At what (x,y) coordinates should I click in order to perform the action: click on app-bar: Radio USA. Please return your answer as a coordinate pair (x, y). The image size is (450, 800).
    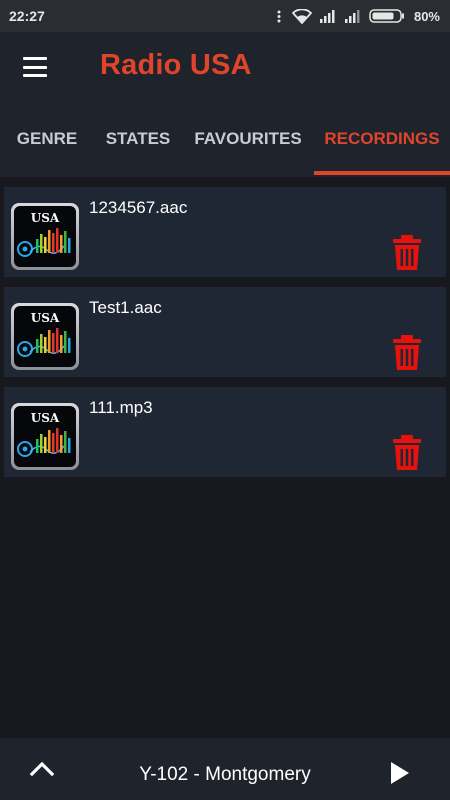
    Looking at the image, I should click on (225, 66).